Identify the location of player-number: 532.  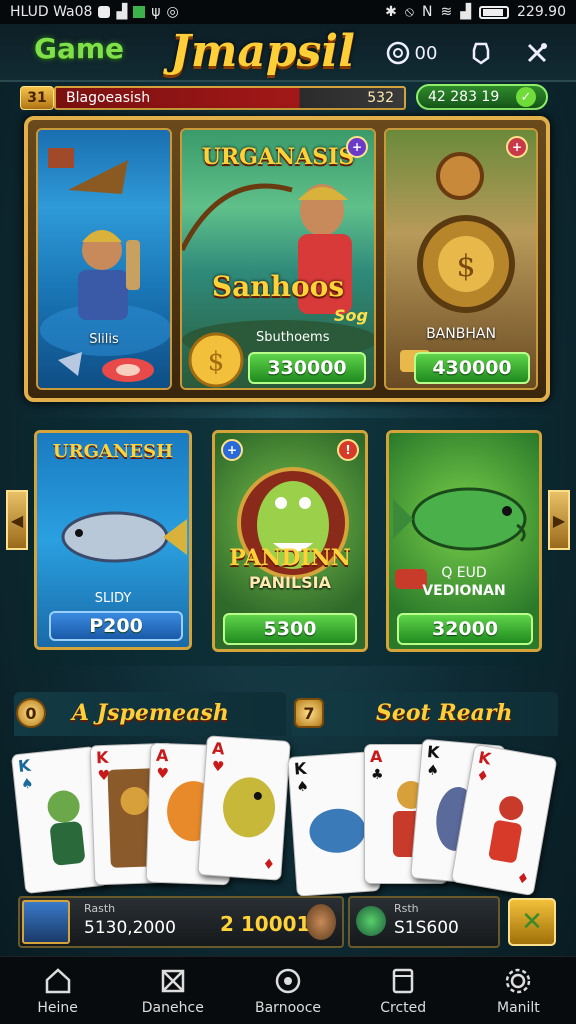
(380, 98).